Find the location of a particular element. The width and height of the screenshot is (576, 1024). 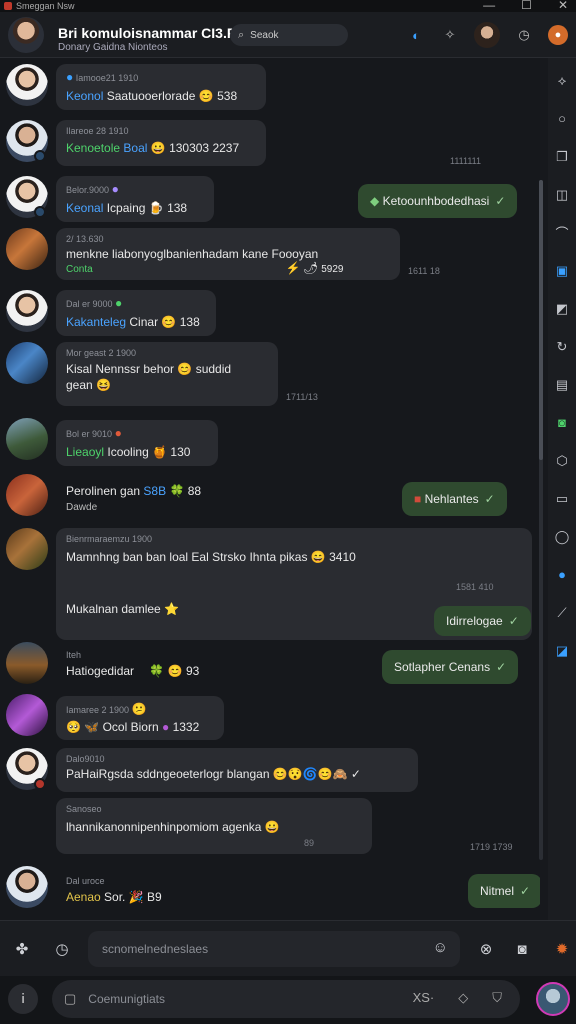

message-bubble: Dal er 9000 ● Kakanteleg Cinar 😊 138 is located at coordinates (136, 313).